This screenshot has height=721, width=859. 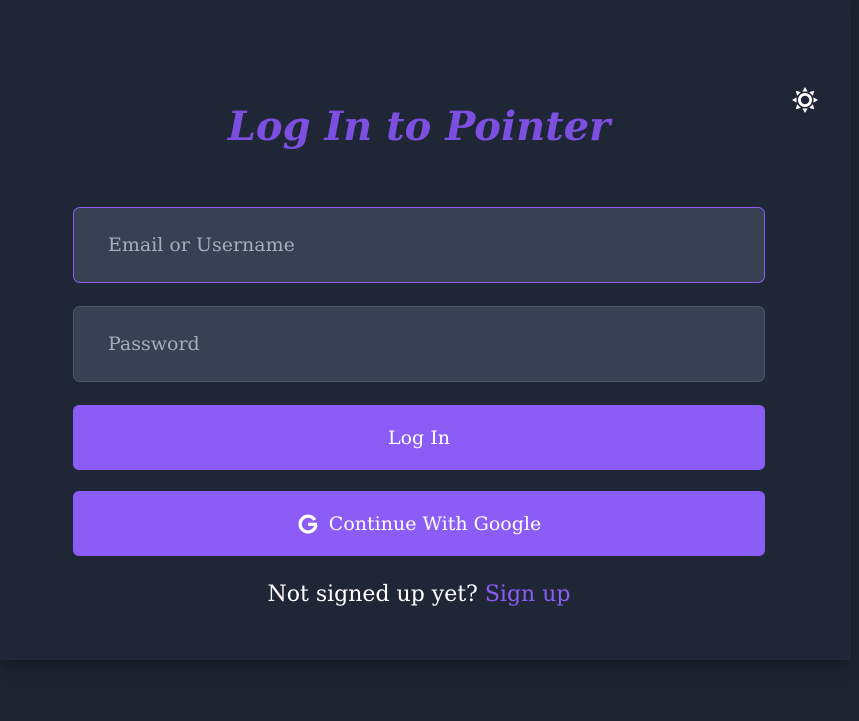 I want to click on signup-prompt-text: Not signed up yet?, so click(x=372, y=594).